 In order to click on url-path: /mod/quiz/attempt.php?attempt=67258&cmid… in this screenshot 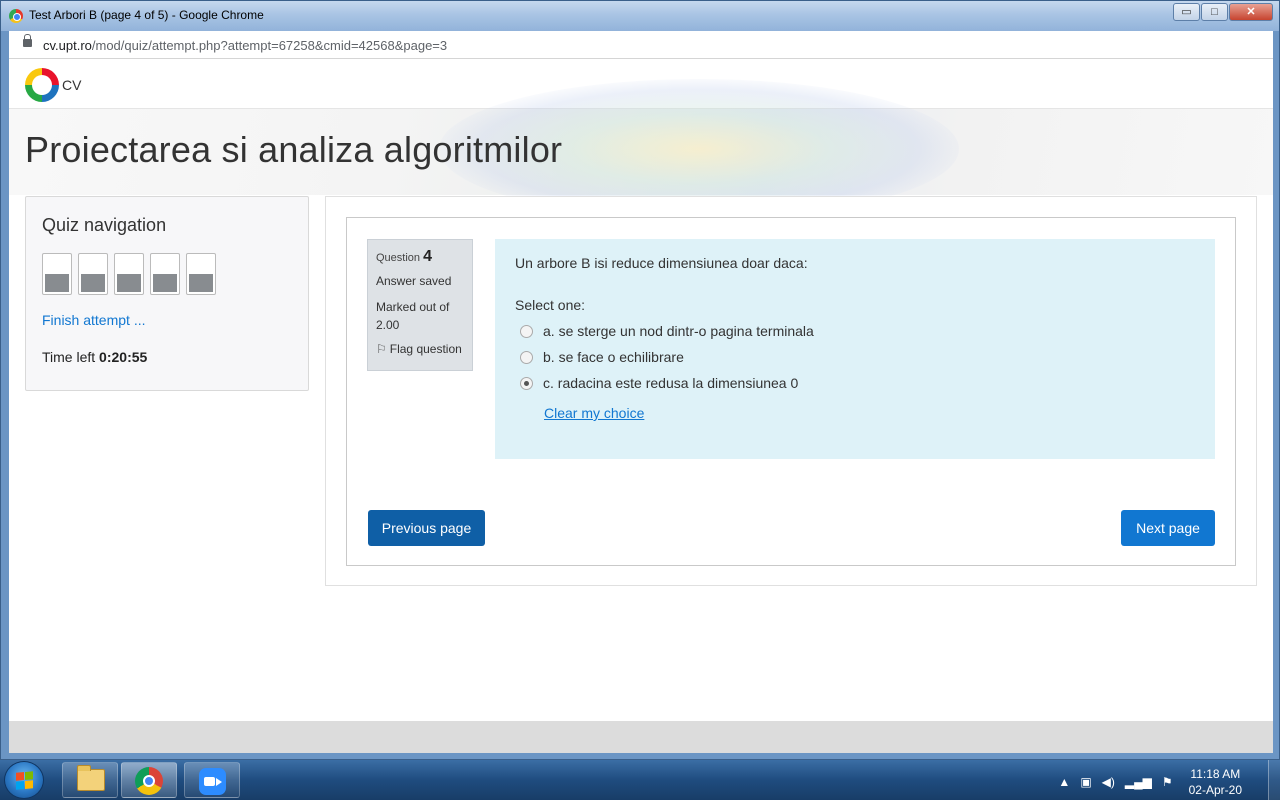, I will do `click(269, 45)`.